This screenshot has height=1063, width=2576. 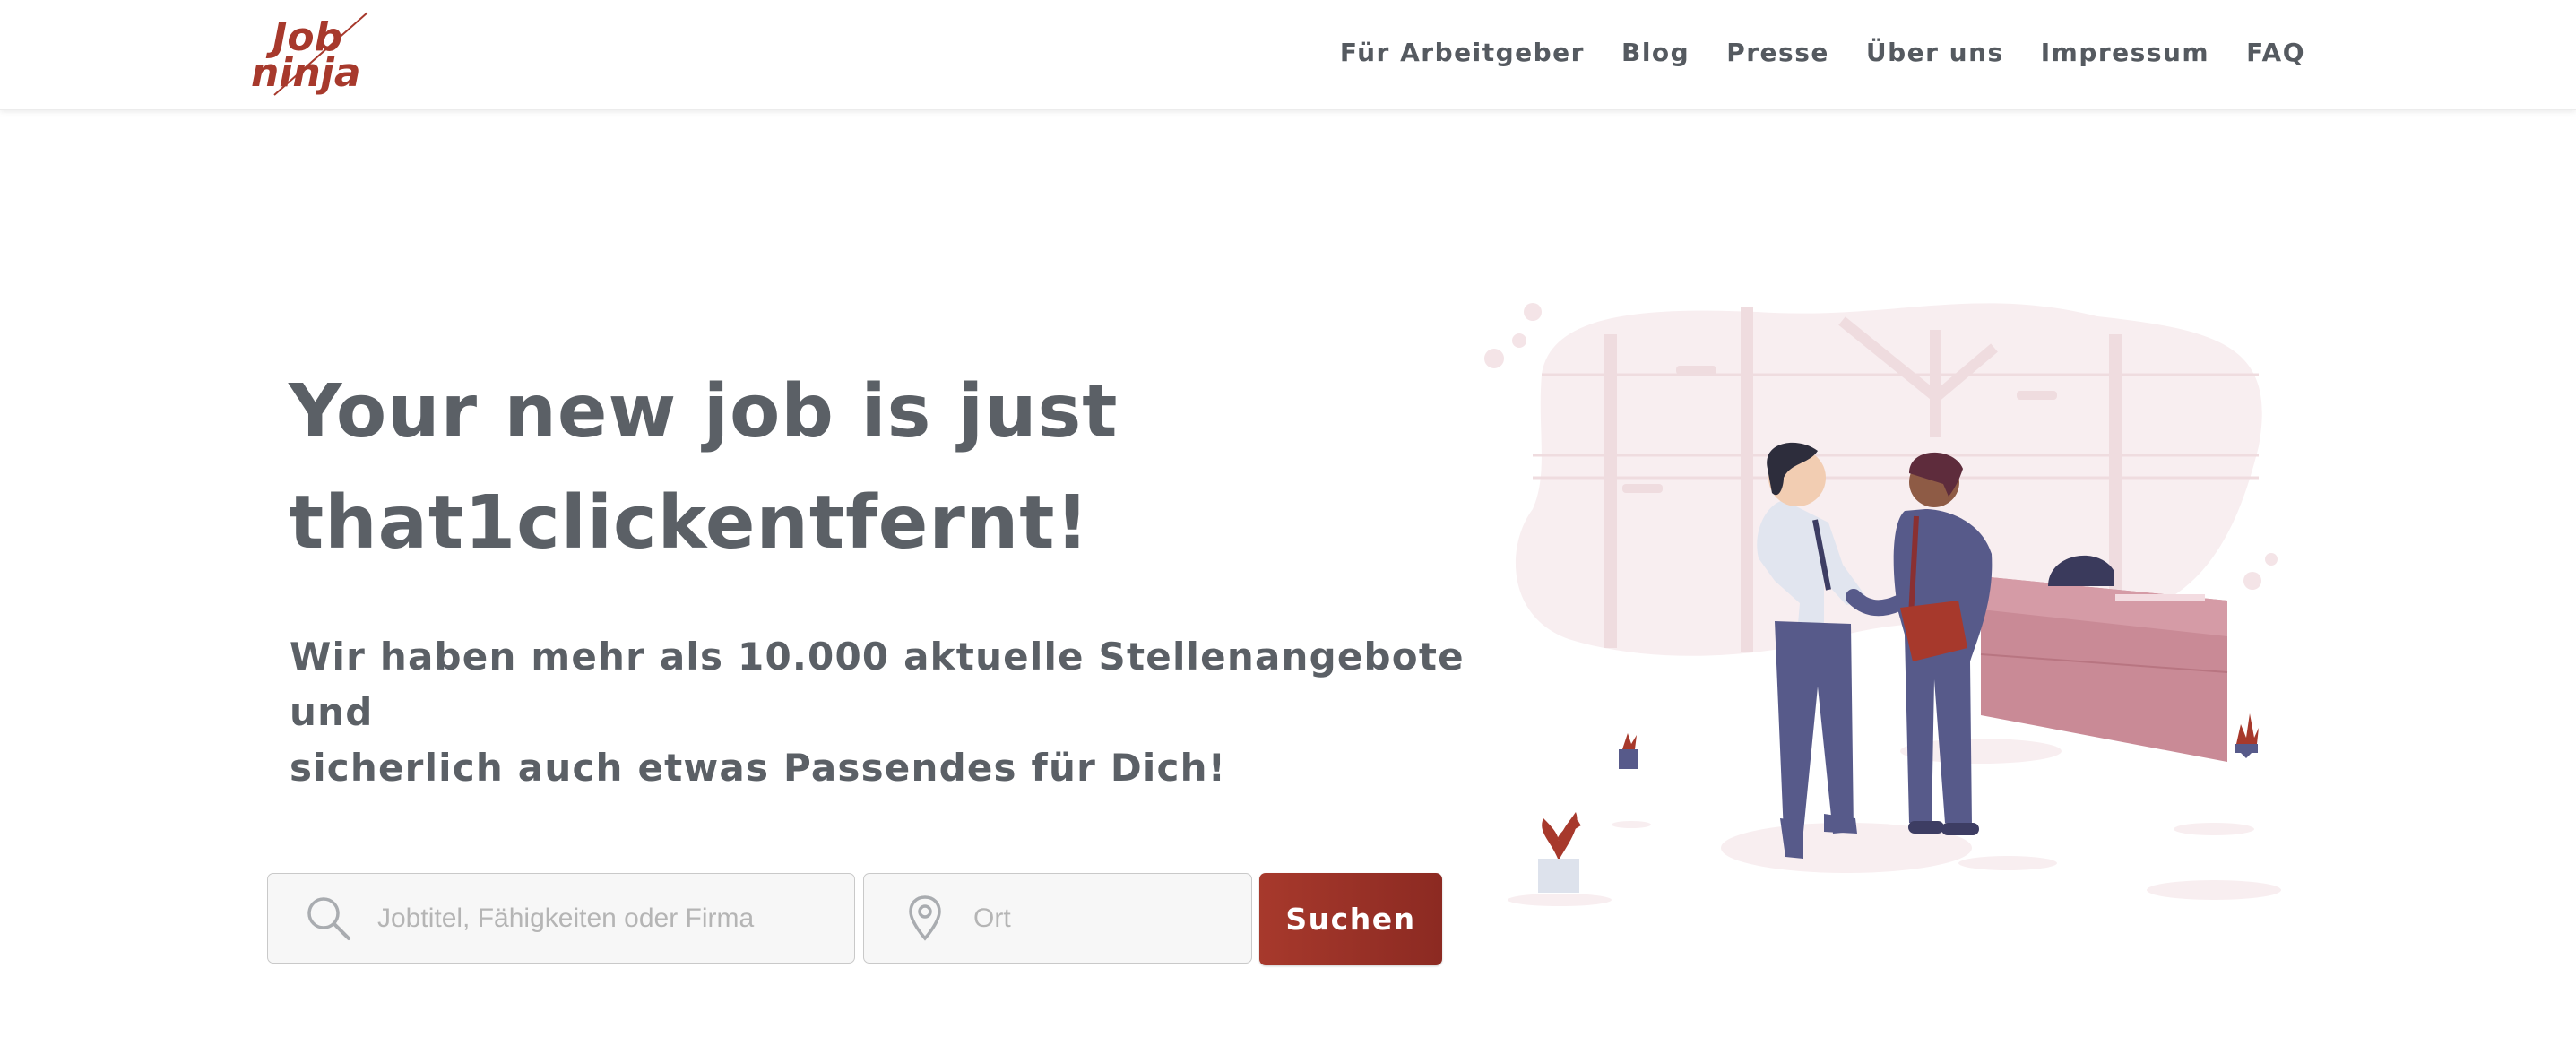 I want to click on search-icon, so click(x=329, y=921).